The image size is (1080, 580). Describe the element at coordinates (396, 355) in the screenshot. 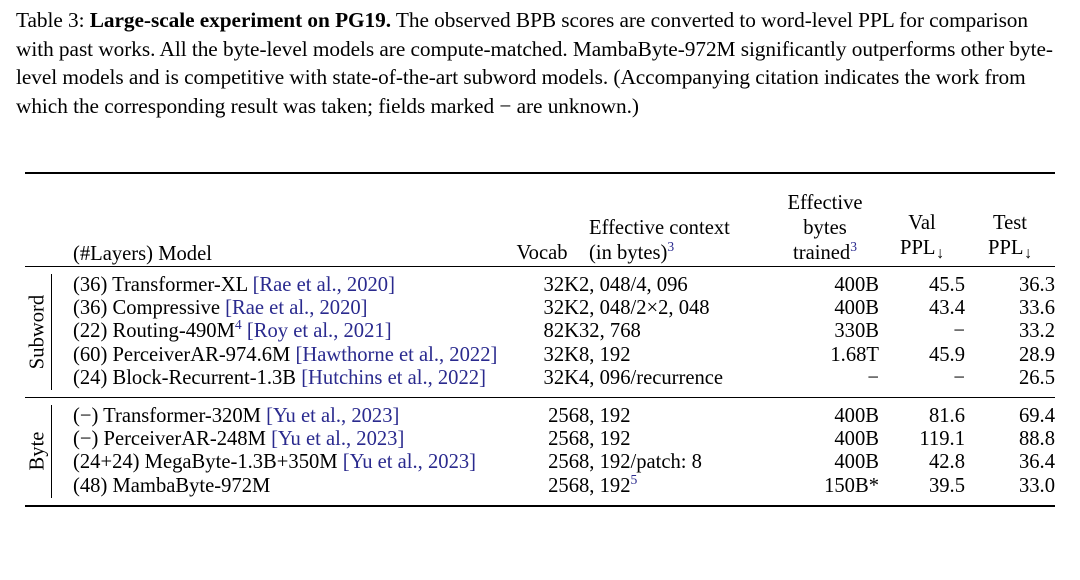

I see `citation-link: [Hawthorne et al., 2022]` at that location.